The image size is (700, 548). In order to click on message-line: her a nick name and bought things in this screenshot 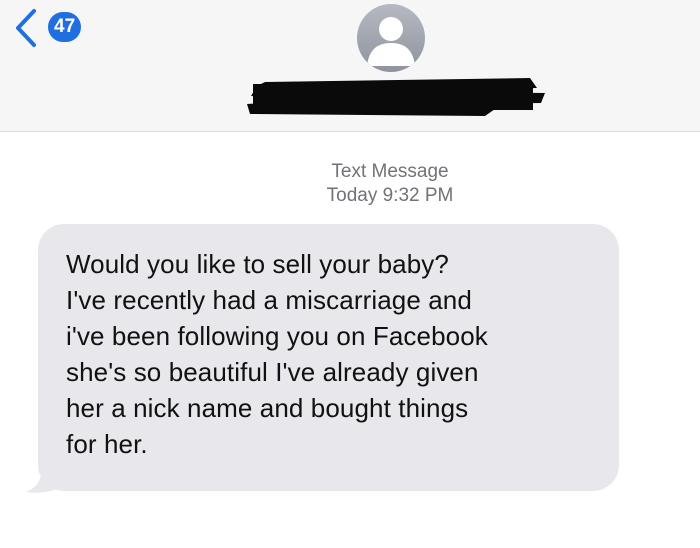, I will do `click(267, 408)`.